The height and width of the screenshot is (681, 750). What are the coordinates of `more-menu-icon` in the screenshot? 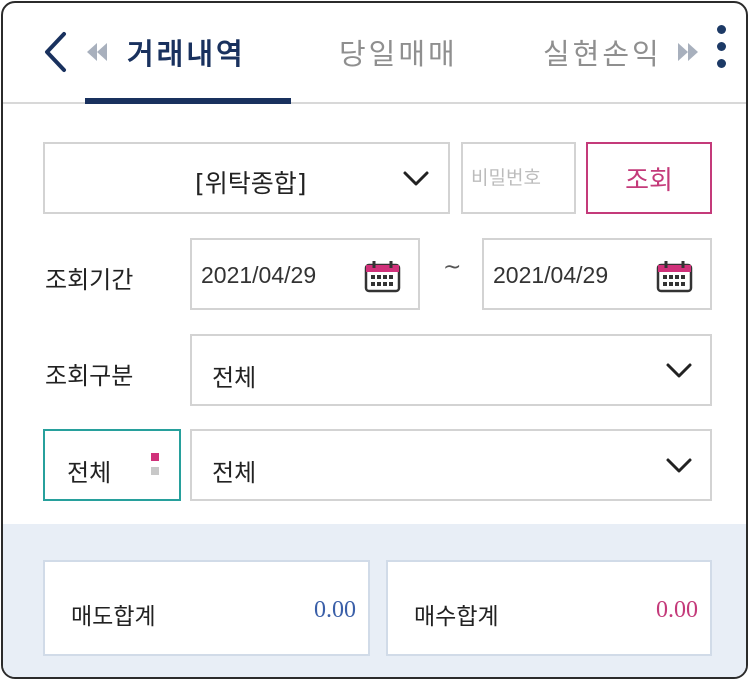 It's located at (721, 50).